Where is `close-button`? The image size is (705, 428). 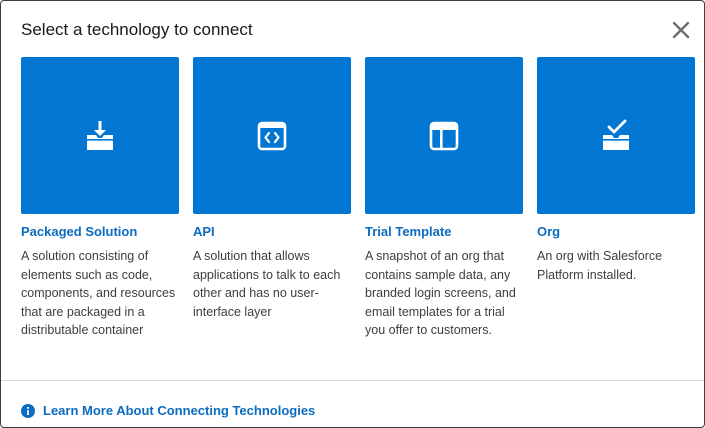 close-button is located at coordinates (681, 30).